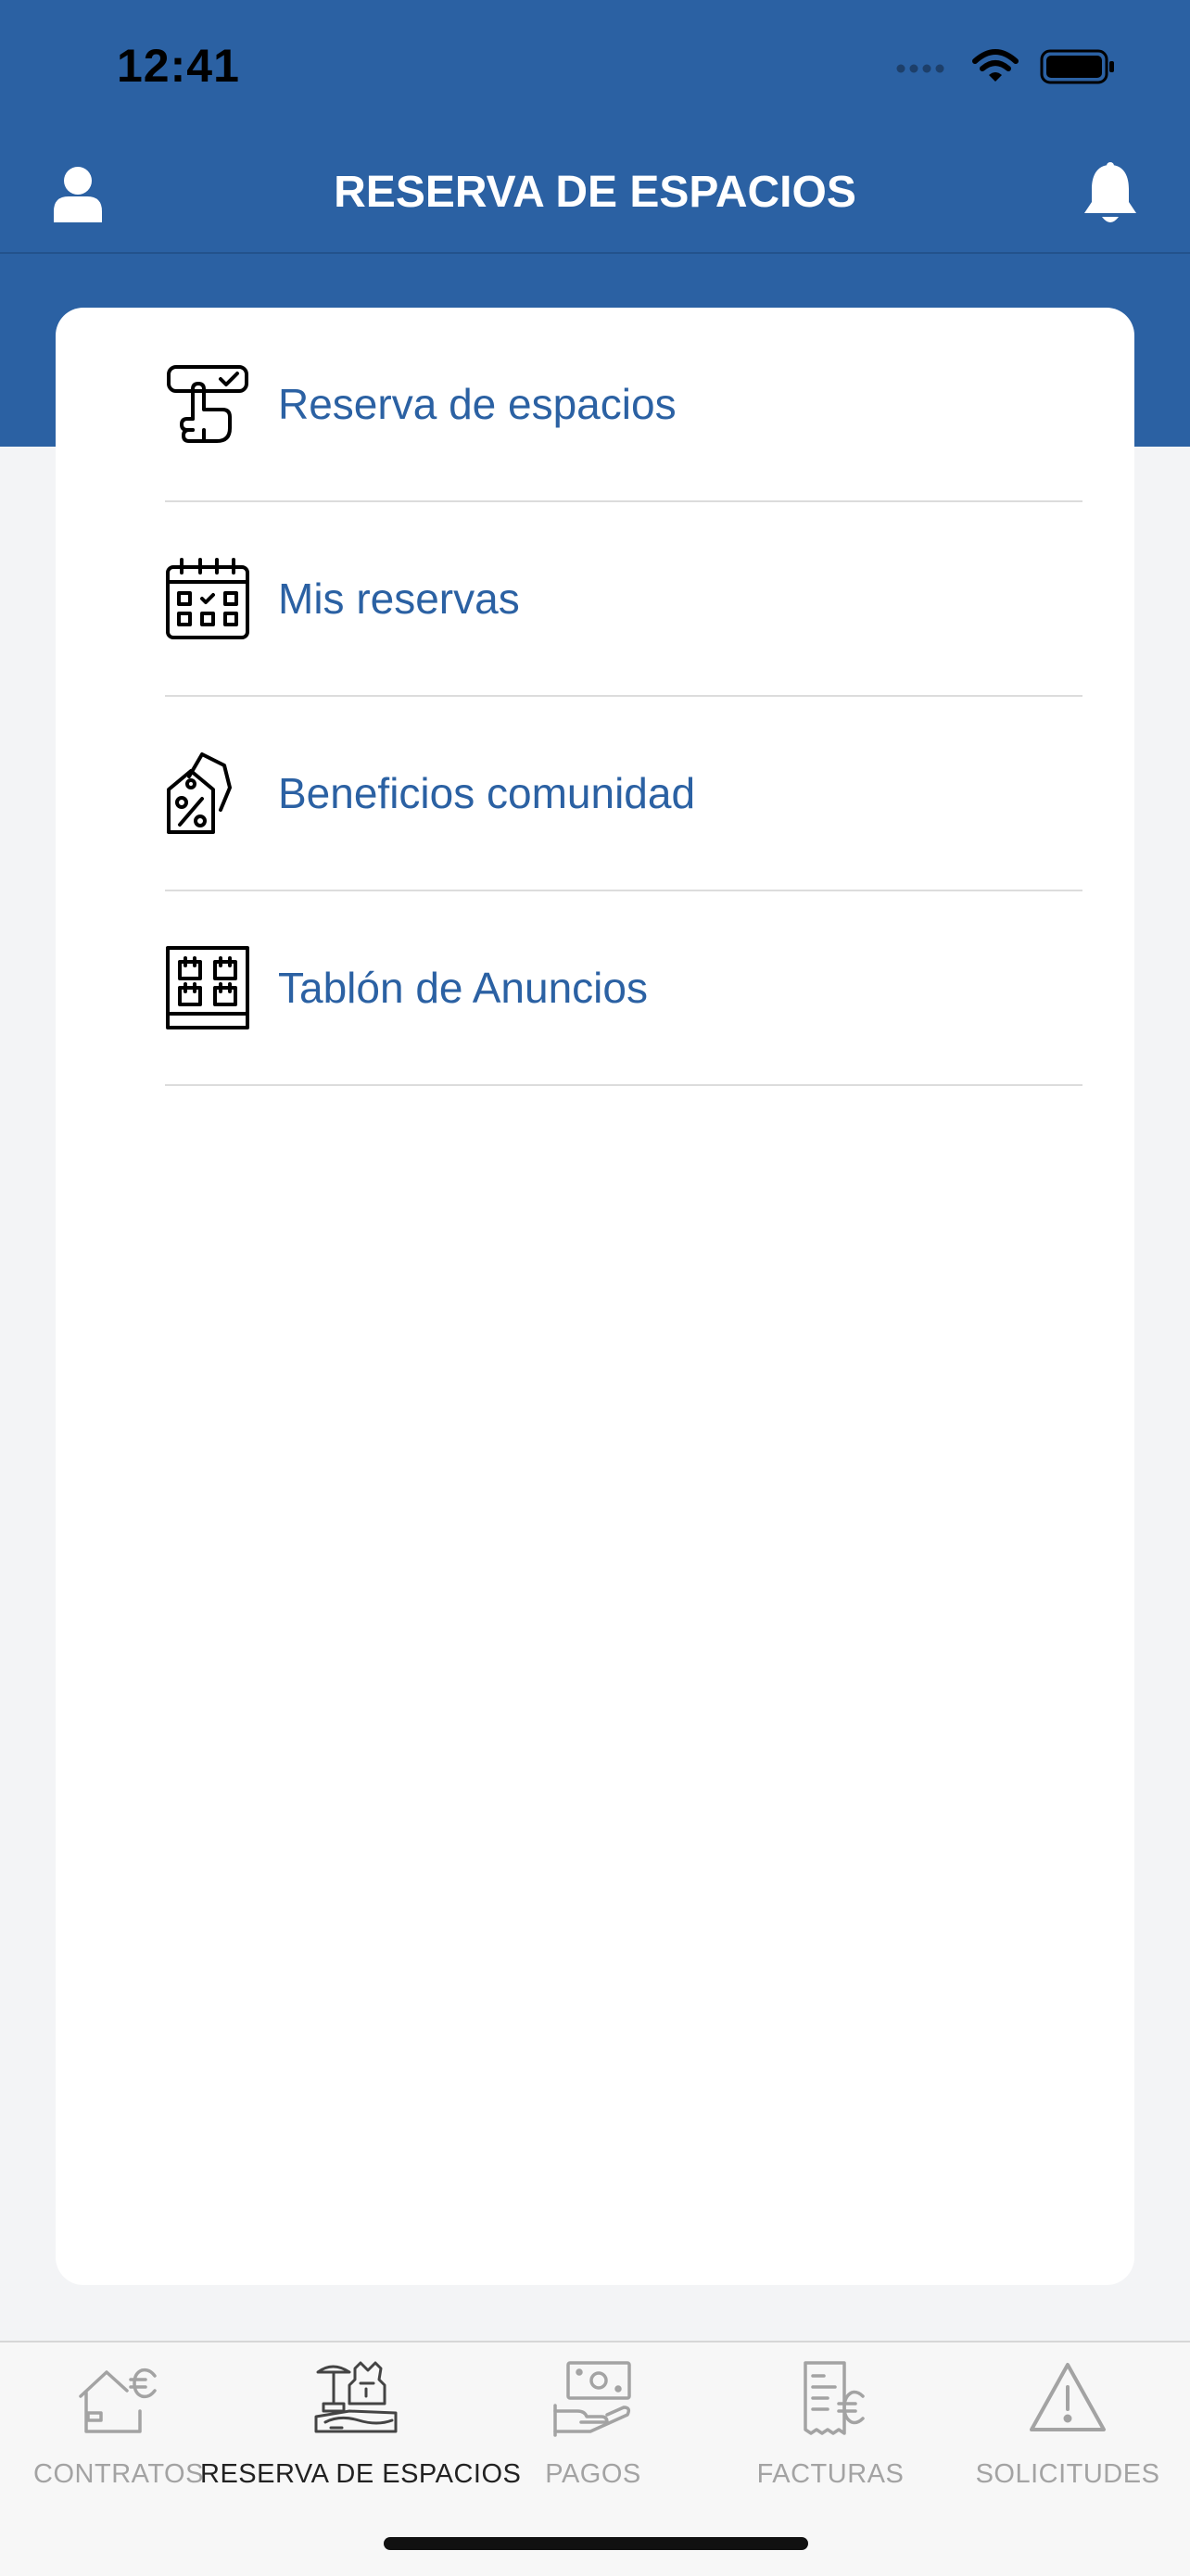 This screenshot has height=2576, width=1190. What do you see at coordinates (834, 2398) in the screenshot?
I see `receipt-euro-icon` at bounding box center [834, 2398].